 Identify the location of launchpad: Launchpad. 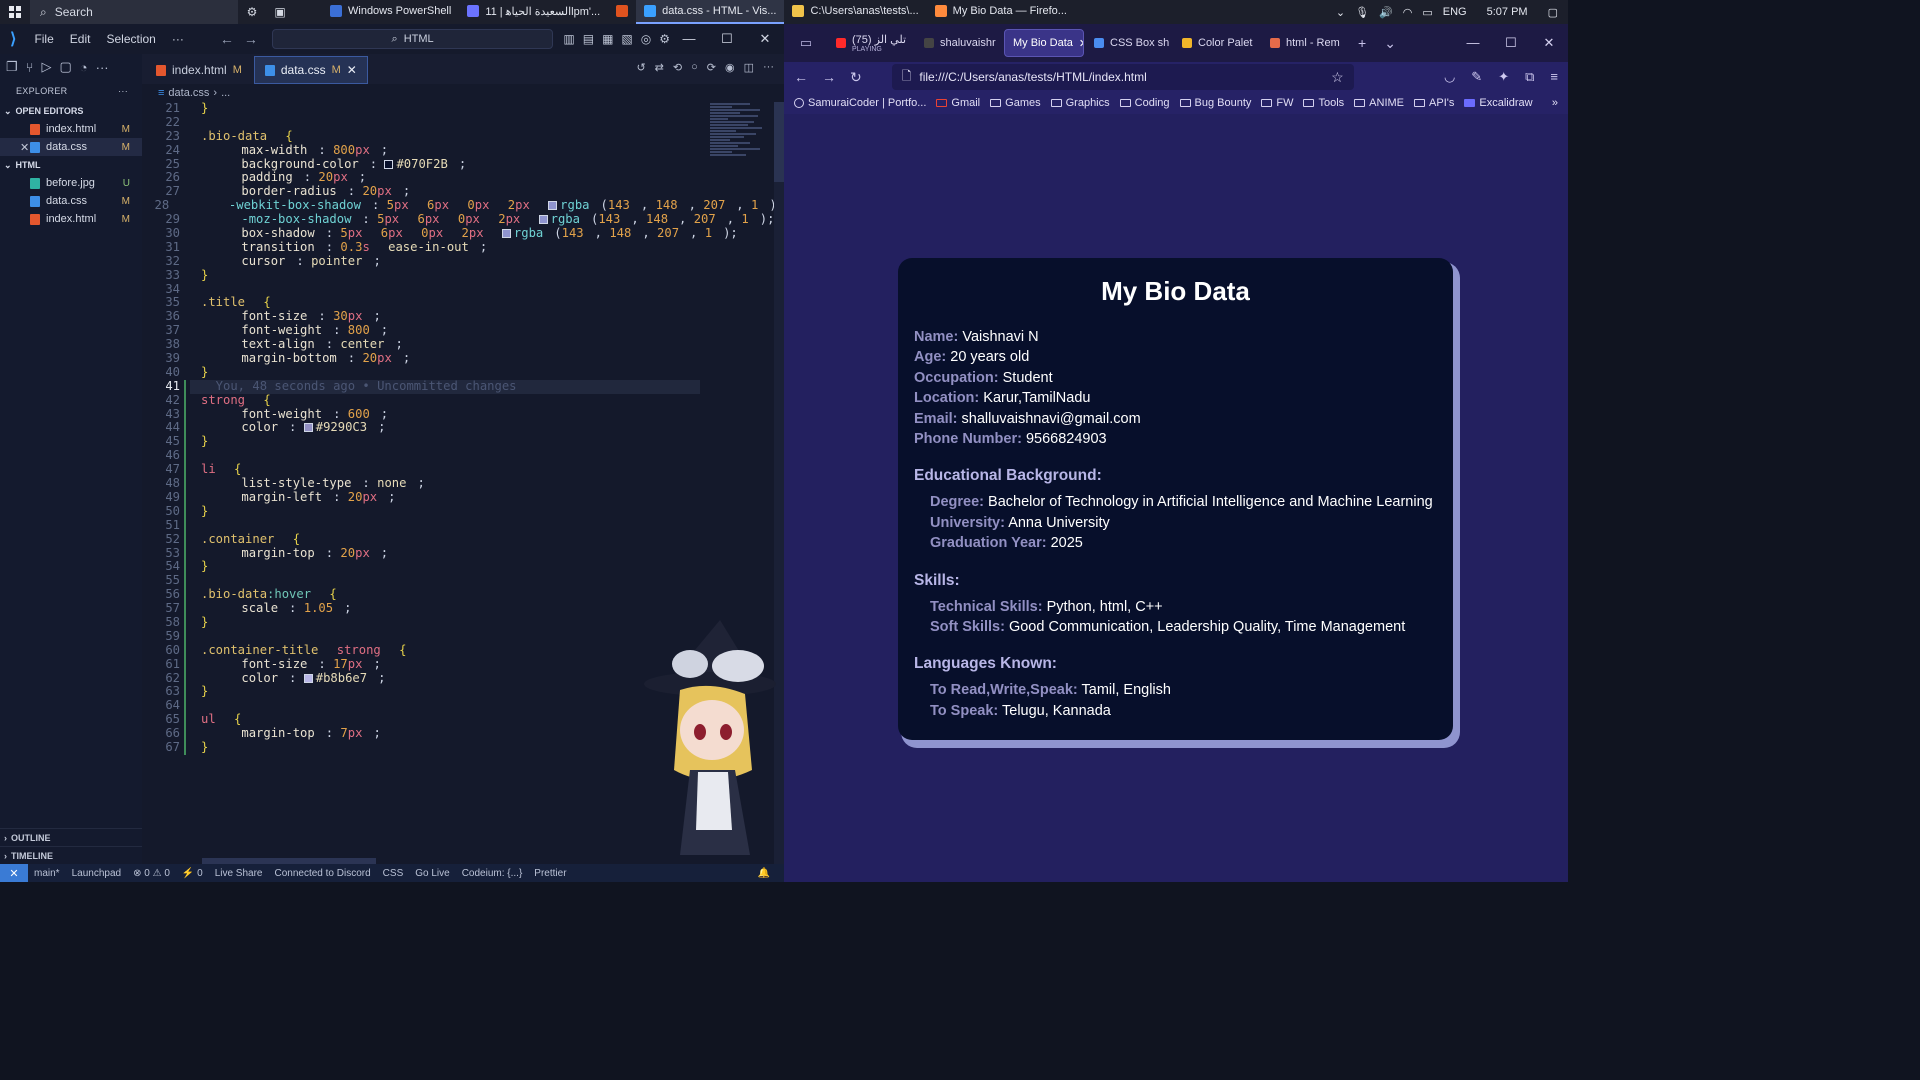
(97, 873).